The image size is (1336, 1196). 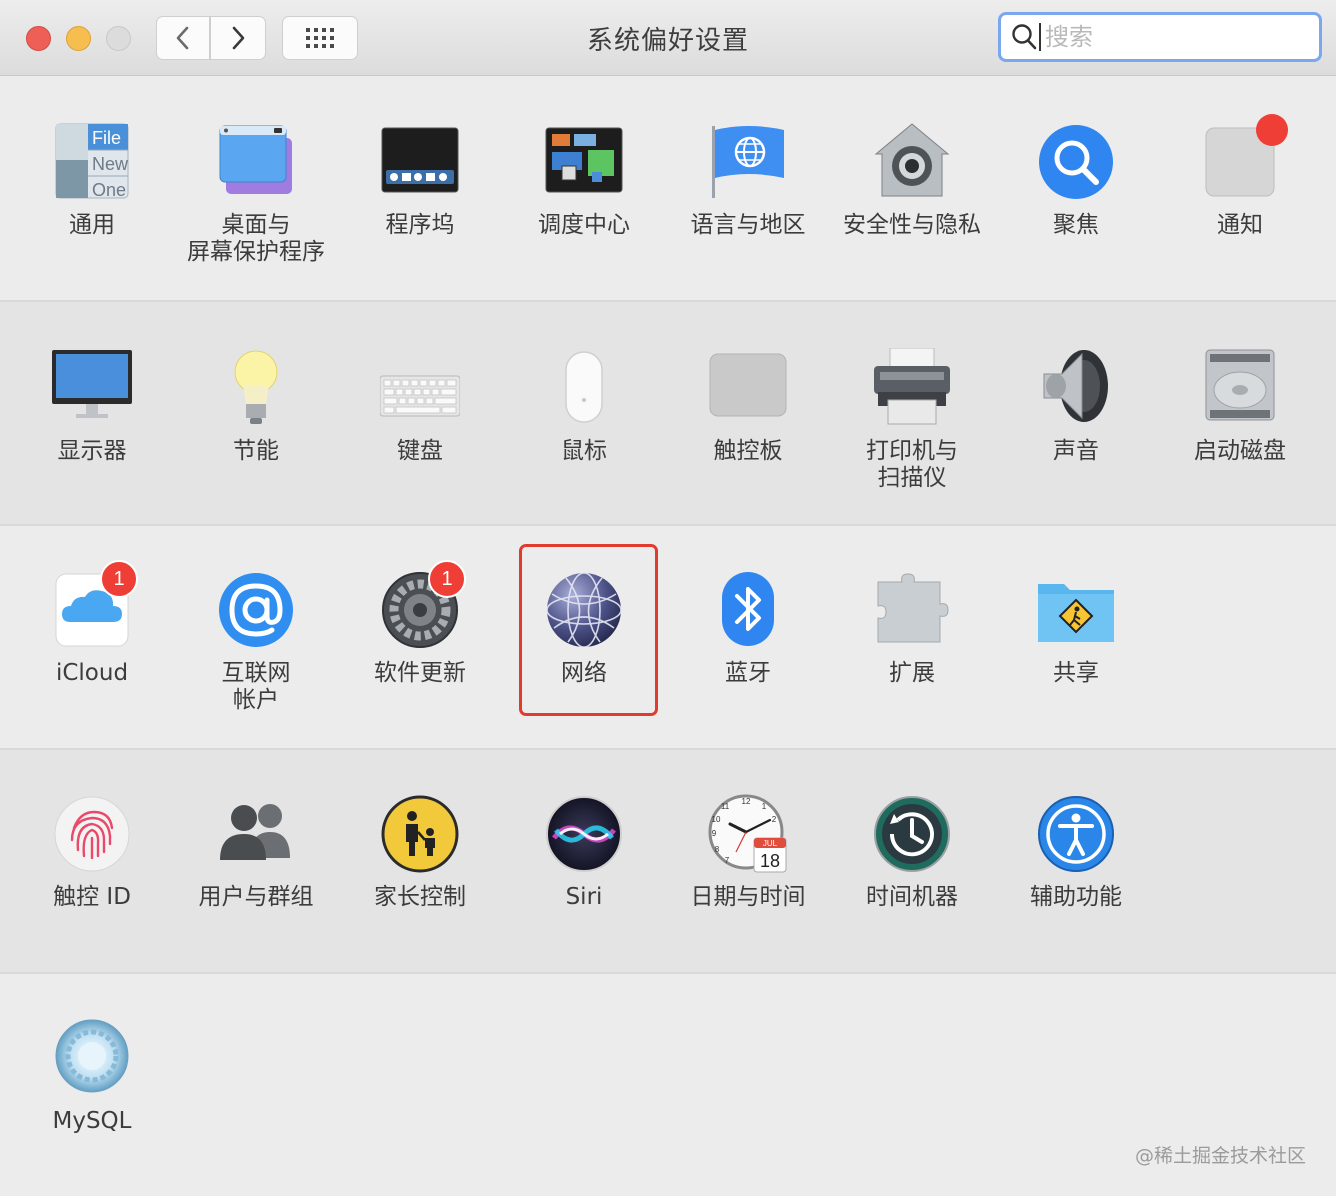 What do you see at coordinates (912, 388) in the screenshot?
I see `printer-icon` at bounding box center [912, 388].